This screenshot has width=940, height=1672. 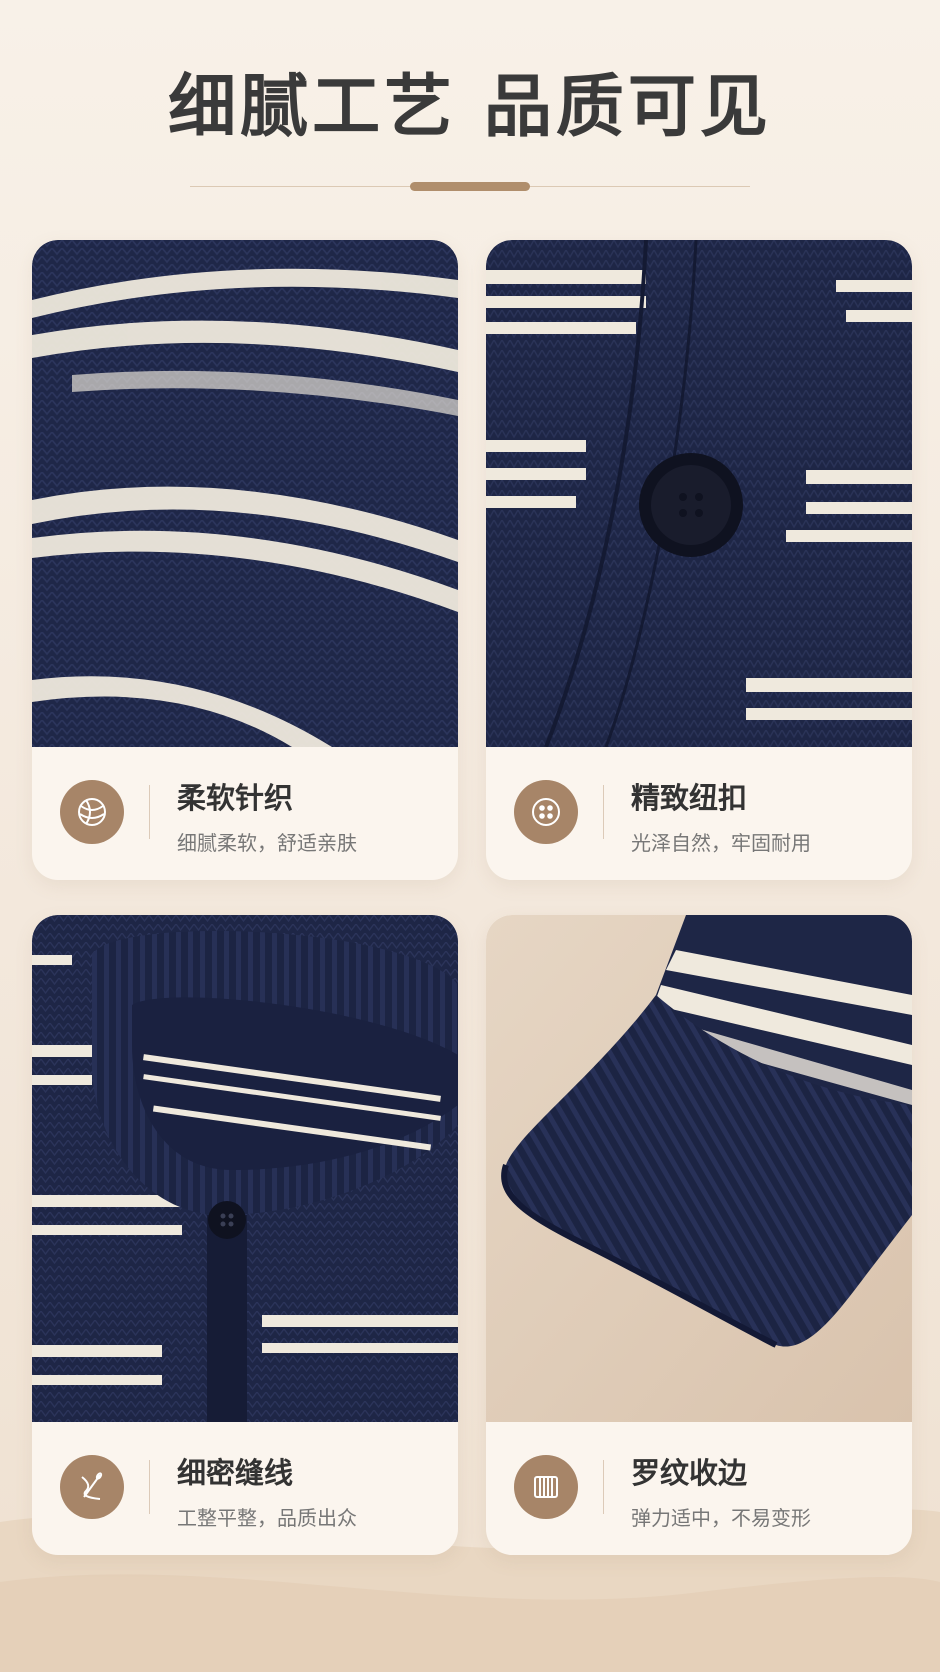 I want to click on feature-info: 精致纽扣 光泽自然，牢固耐用, so click(x=699, y=813).